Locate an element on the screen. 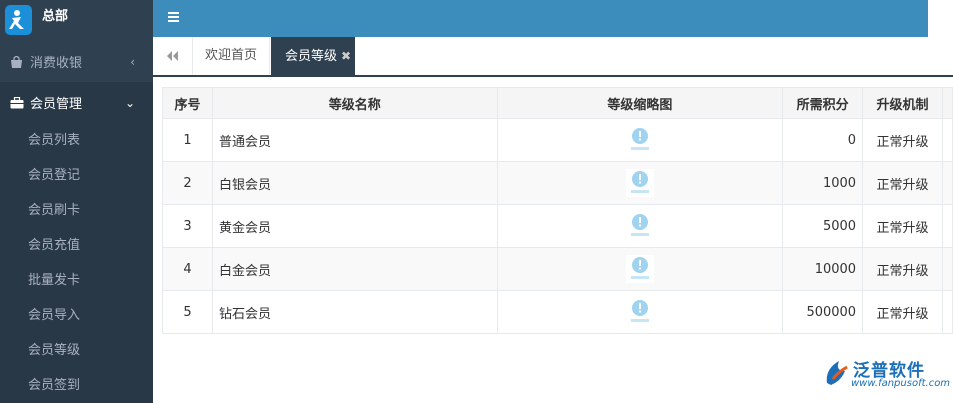 Image resolution: width=953 pixels, height=403 pixels. nav-group-label: 会员管理 is located at coordinates (56, 104).